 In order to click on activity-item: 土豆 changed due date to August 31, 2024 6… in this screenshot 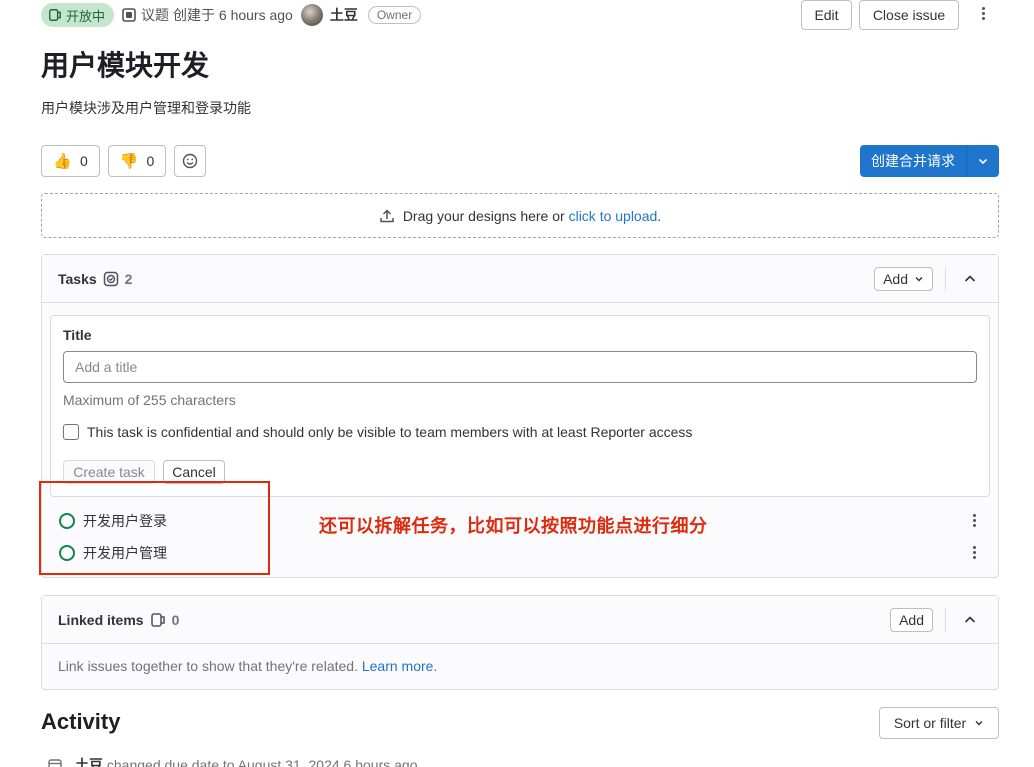, I will do `click(232, 761)`.